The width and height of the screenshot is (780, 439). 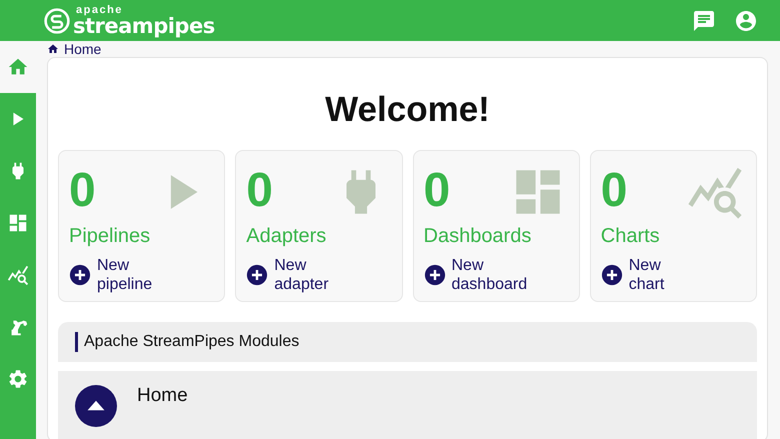 I want to click on stat-label: Pipelines, so click(x=110, y=236).